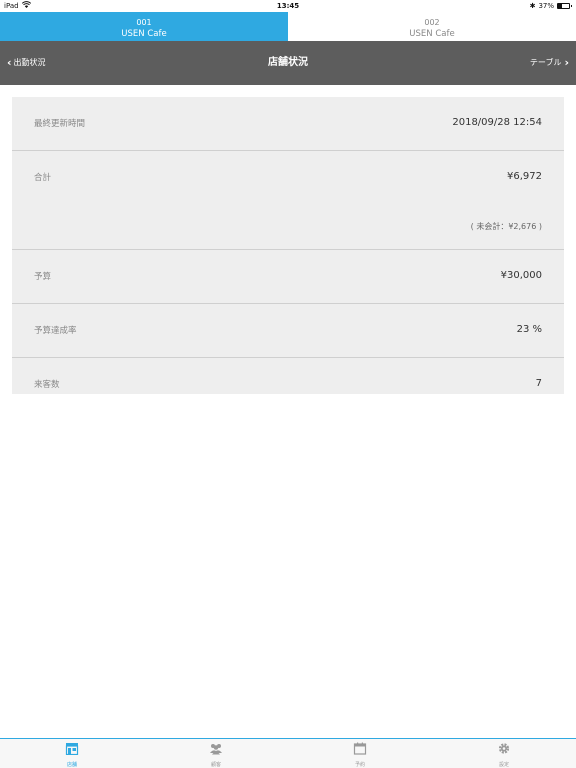 The image size is (576, 768). Describe the element at coordinates (546, 6) in the screenshot. I see `battery-percent: 37%` at that location.